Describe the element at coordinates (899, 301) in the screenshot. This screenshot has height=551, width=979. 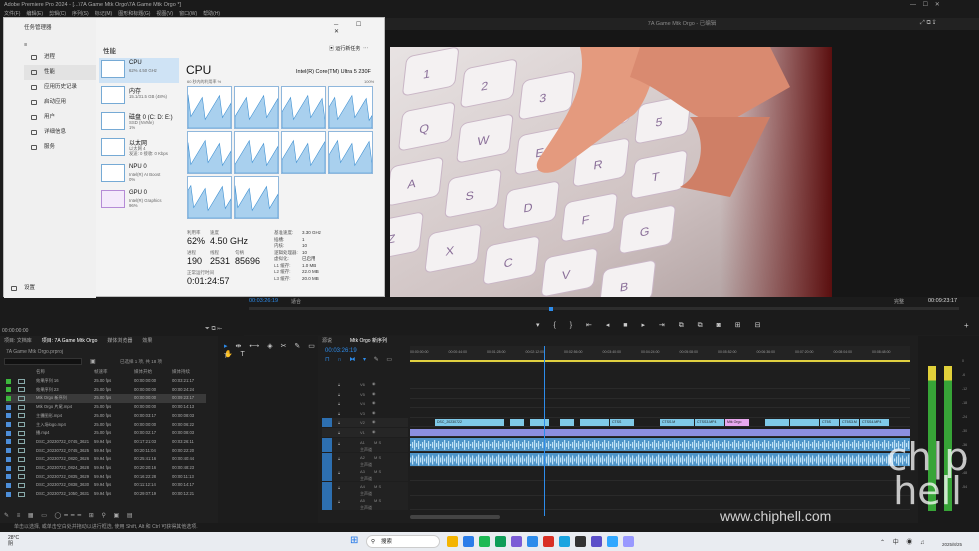
I see `resolution-dropdown: 完整` at that location.